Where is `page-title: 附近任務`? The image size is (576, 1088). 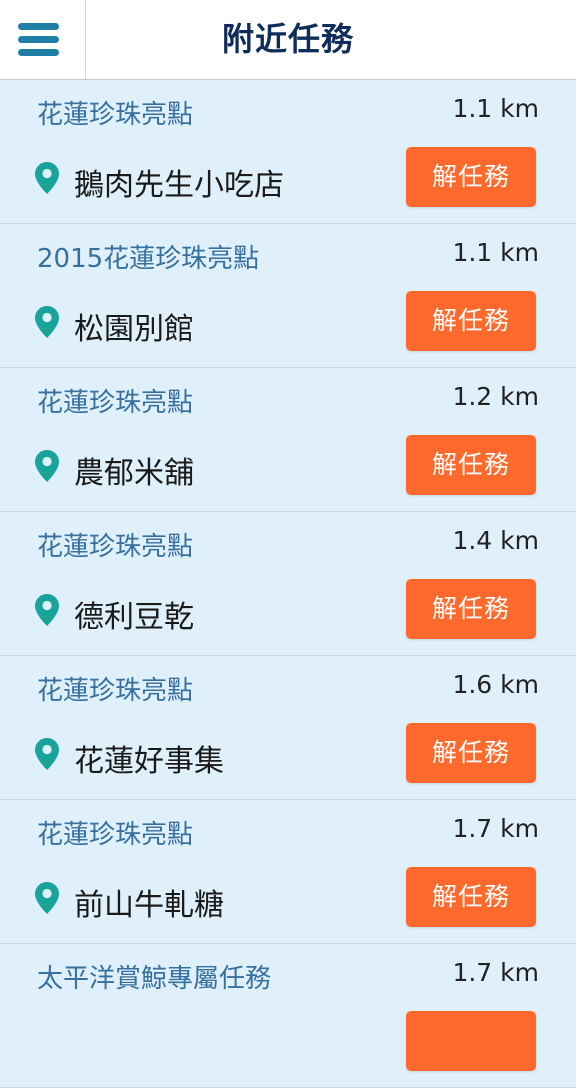
page-title: 附近任務 is located at coordinates (287, 39).